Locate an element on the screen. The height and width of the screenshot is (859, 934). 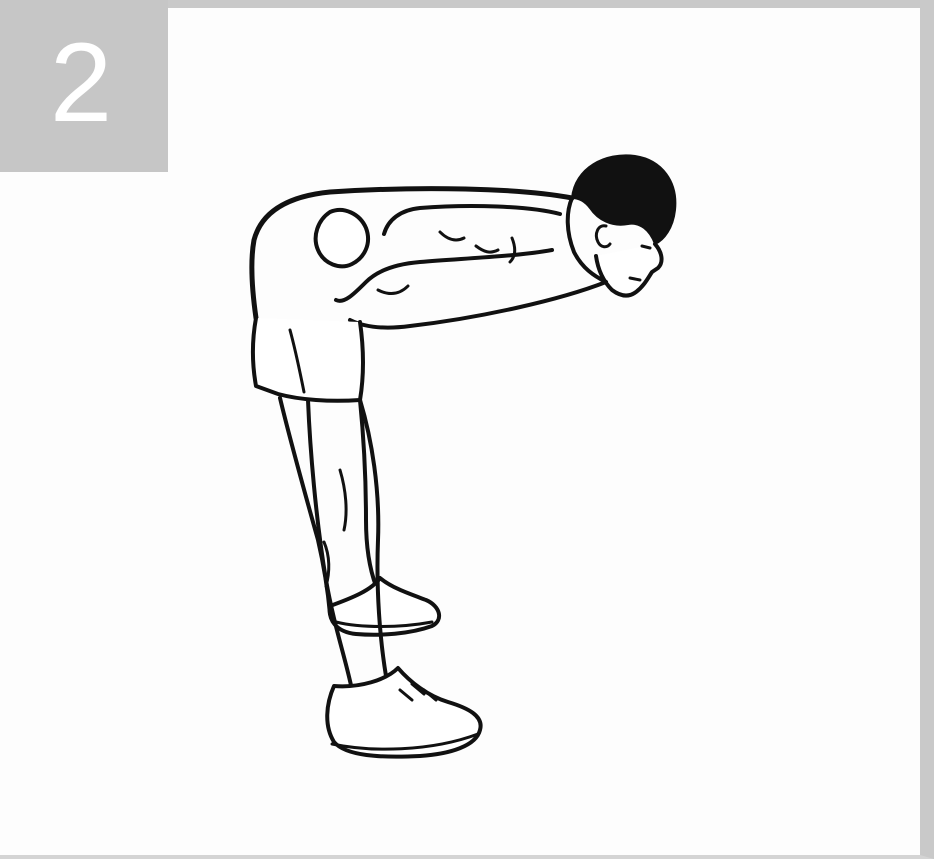
hand-on-back is located at coordinates (342, 238).